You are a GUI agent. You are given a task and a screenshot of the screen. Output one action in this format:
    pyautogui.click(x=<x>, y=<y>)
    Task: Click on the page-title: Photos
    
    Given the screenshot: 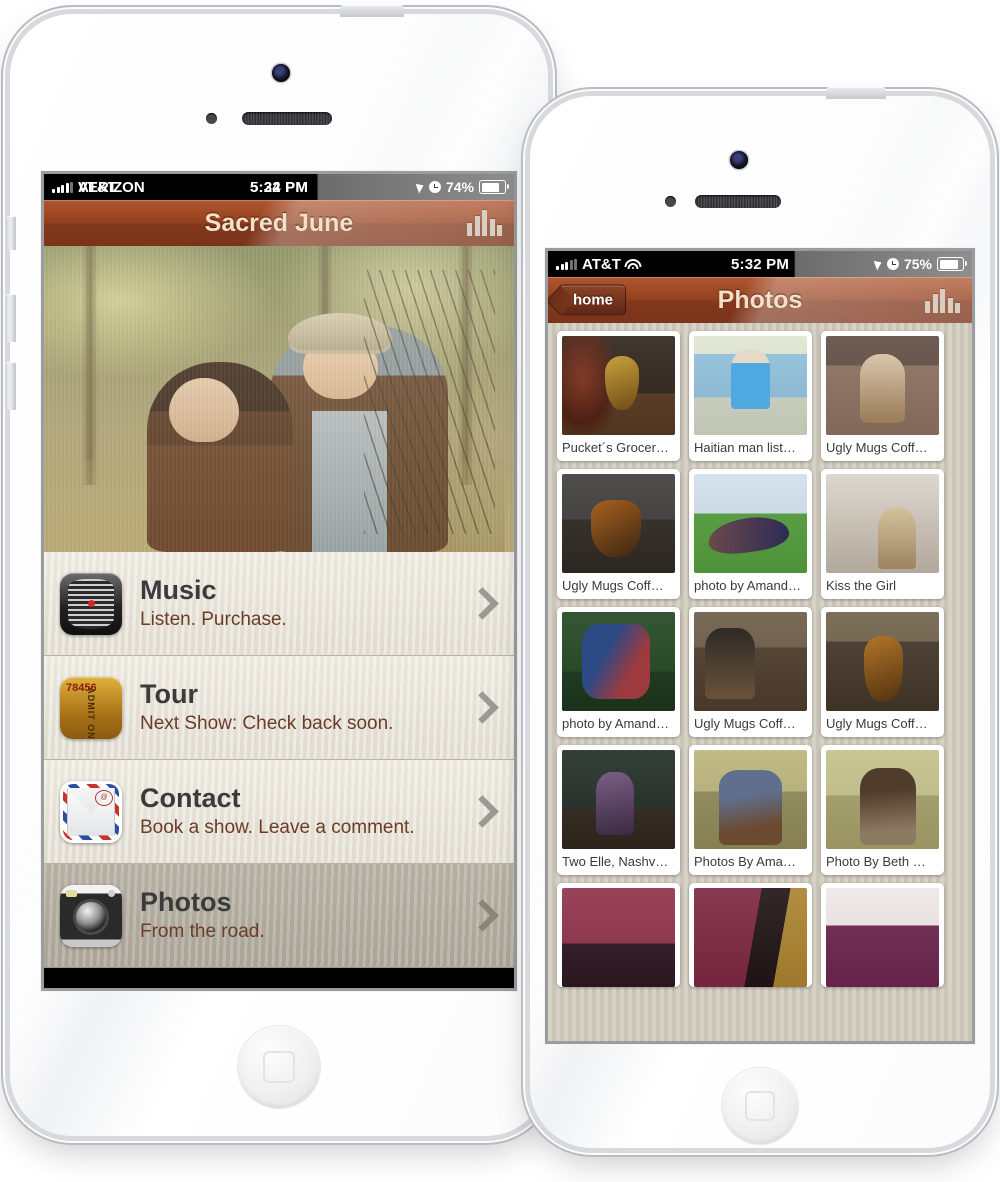 What is the action you would take?
    pyautogui.click(x=760, y=299)
    